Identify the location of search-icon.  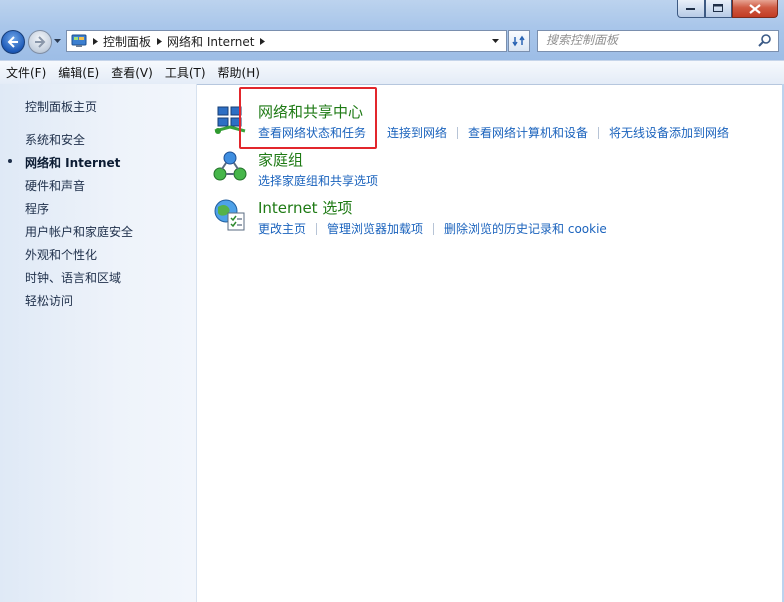
(765, 41).